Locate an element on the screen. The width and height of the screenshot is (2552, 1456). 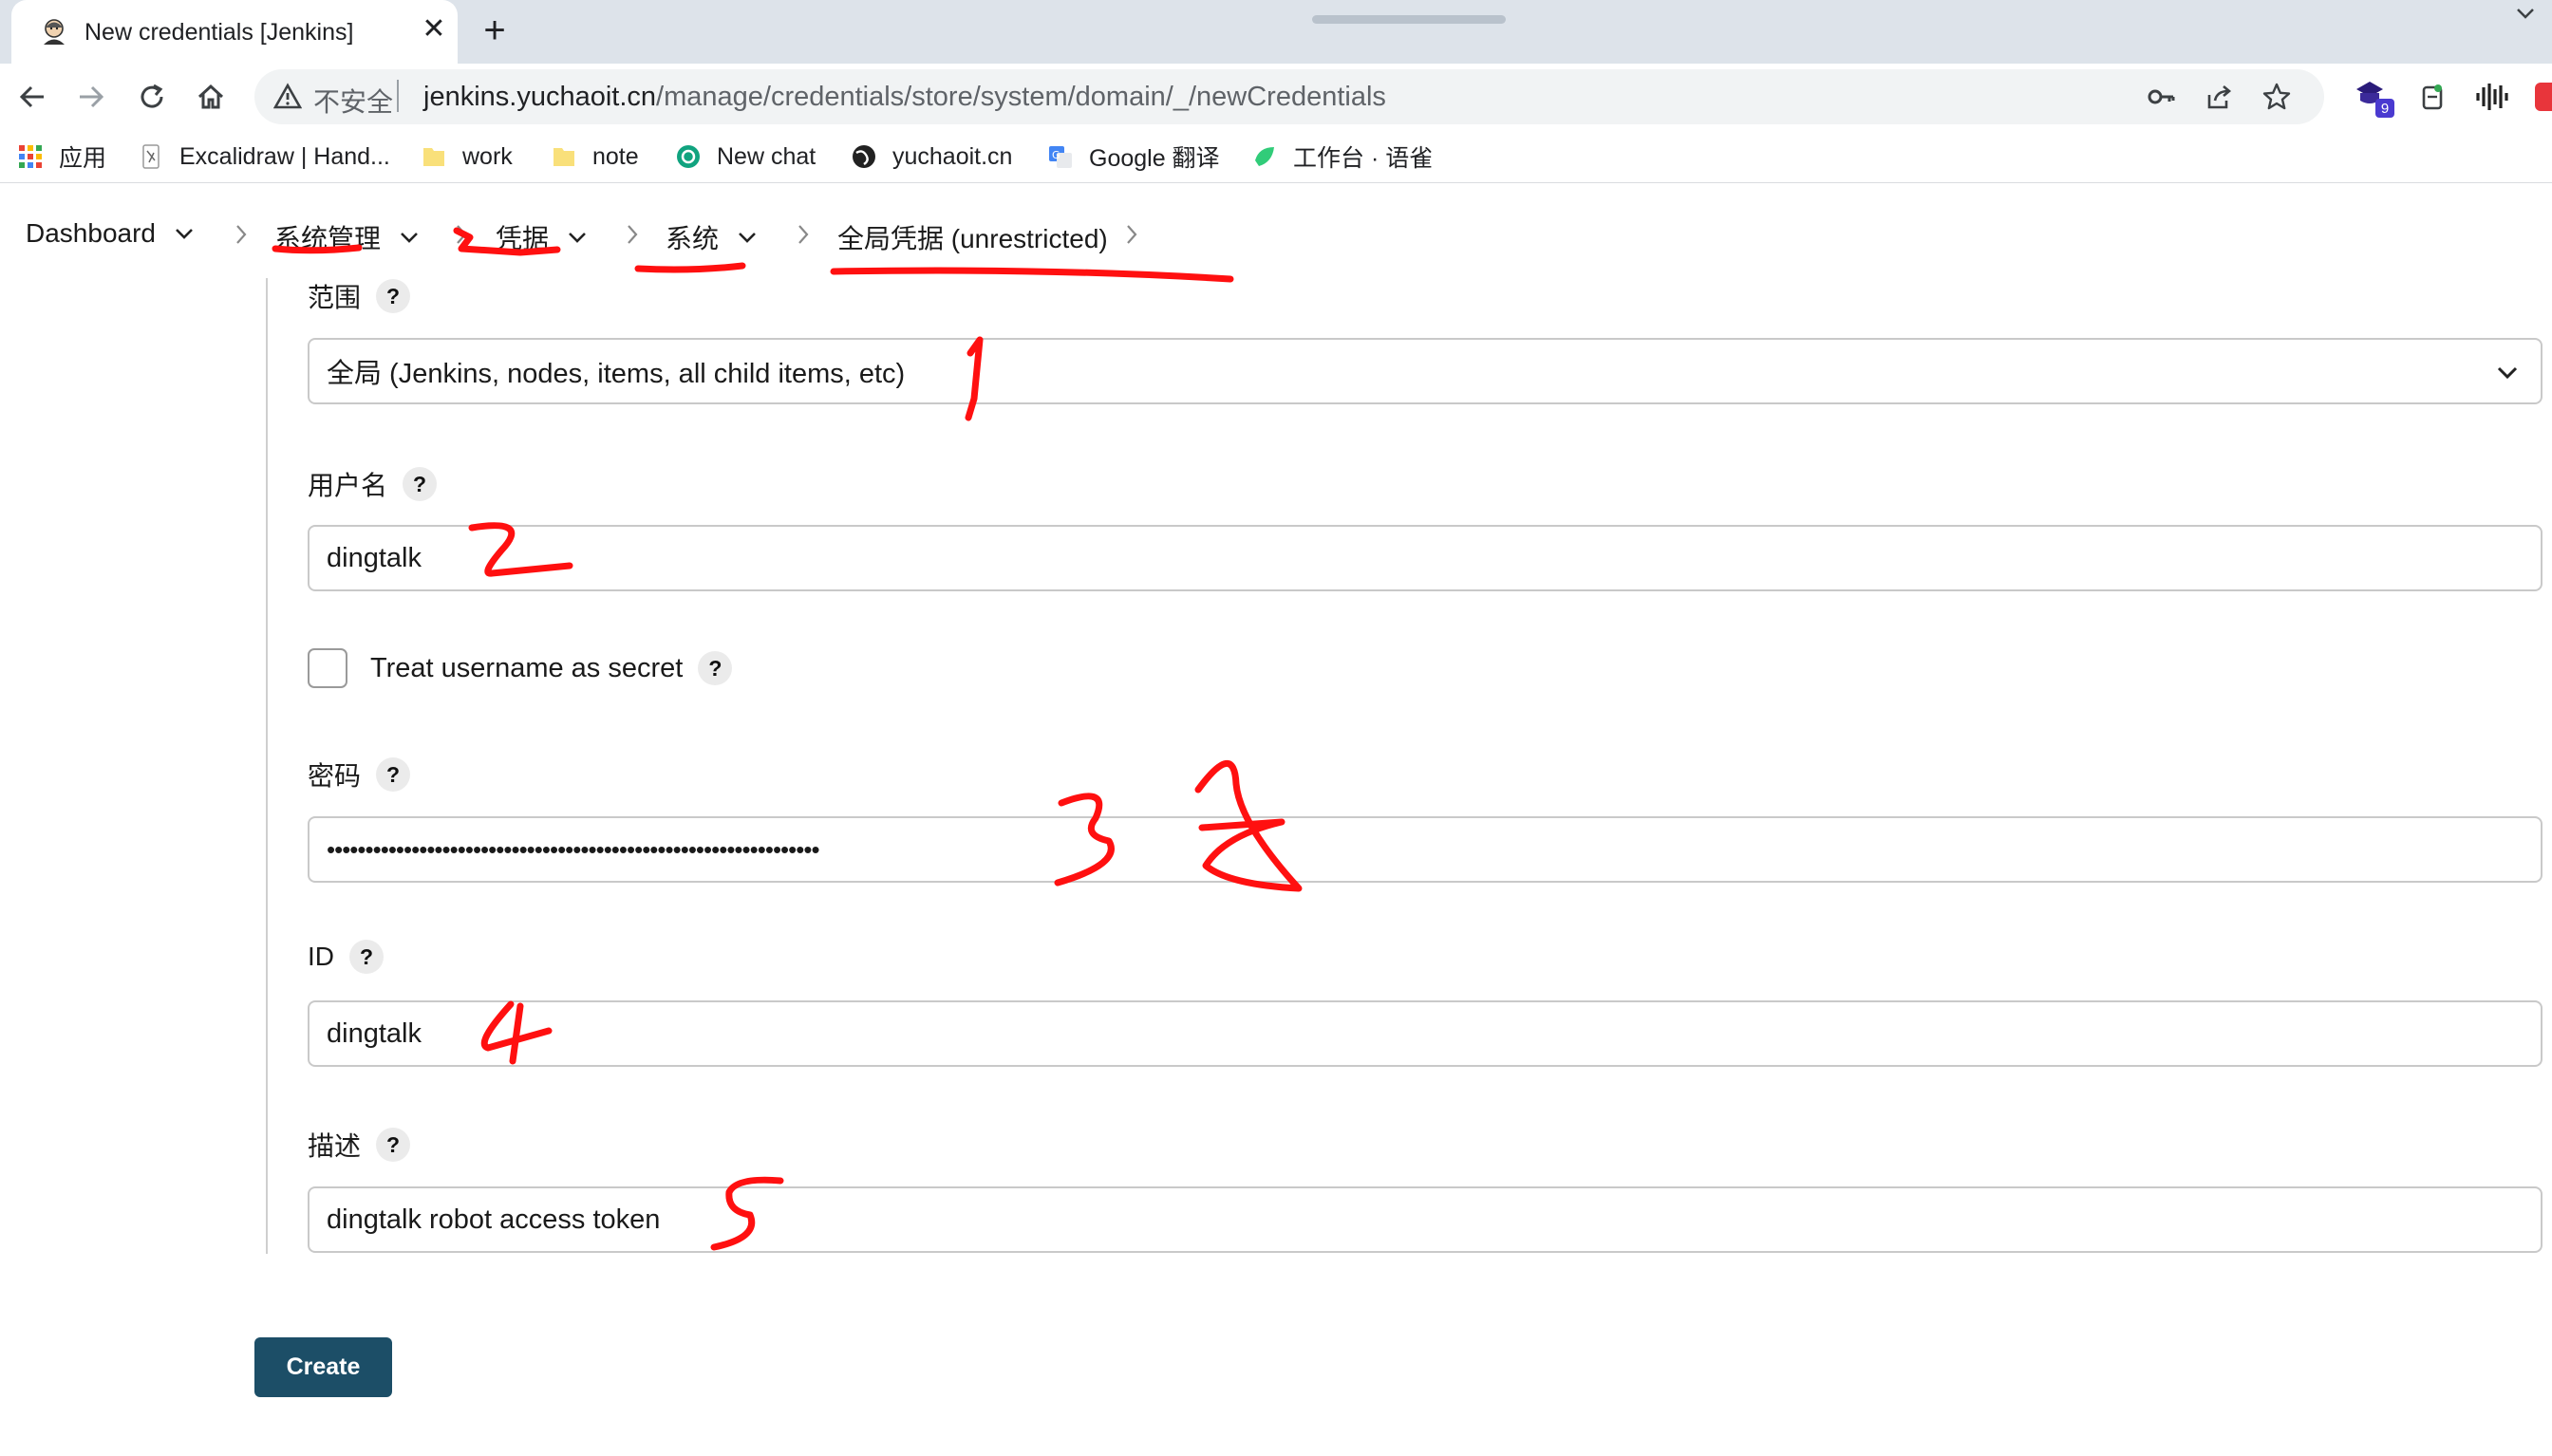
chatgpt-icon is located at coordinates (688, 157).